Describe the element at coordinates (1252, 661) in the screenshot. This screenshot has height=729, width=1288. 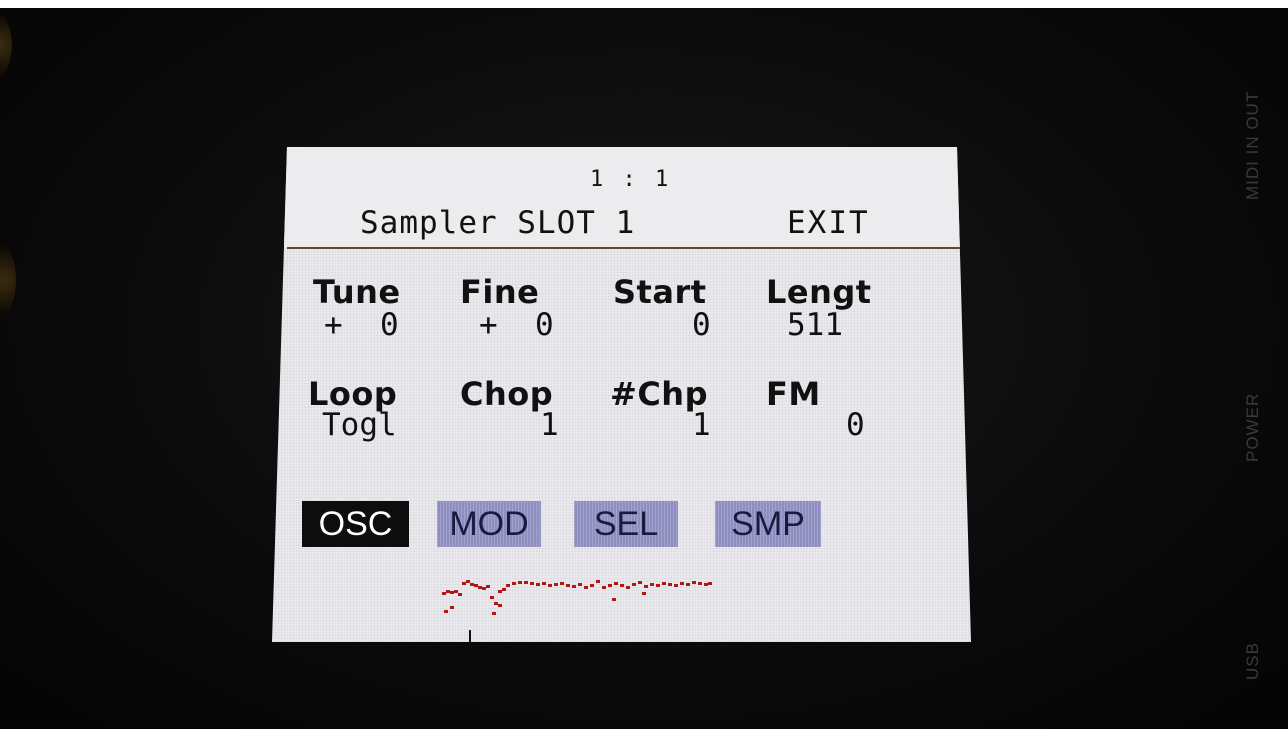
I see `usb-label: USB` at that location.